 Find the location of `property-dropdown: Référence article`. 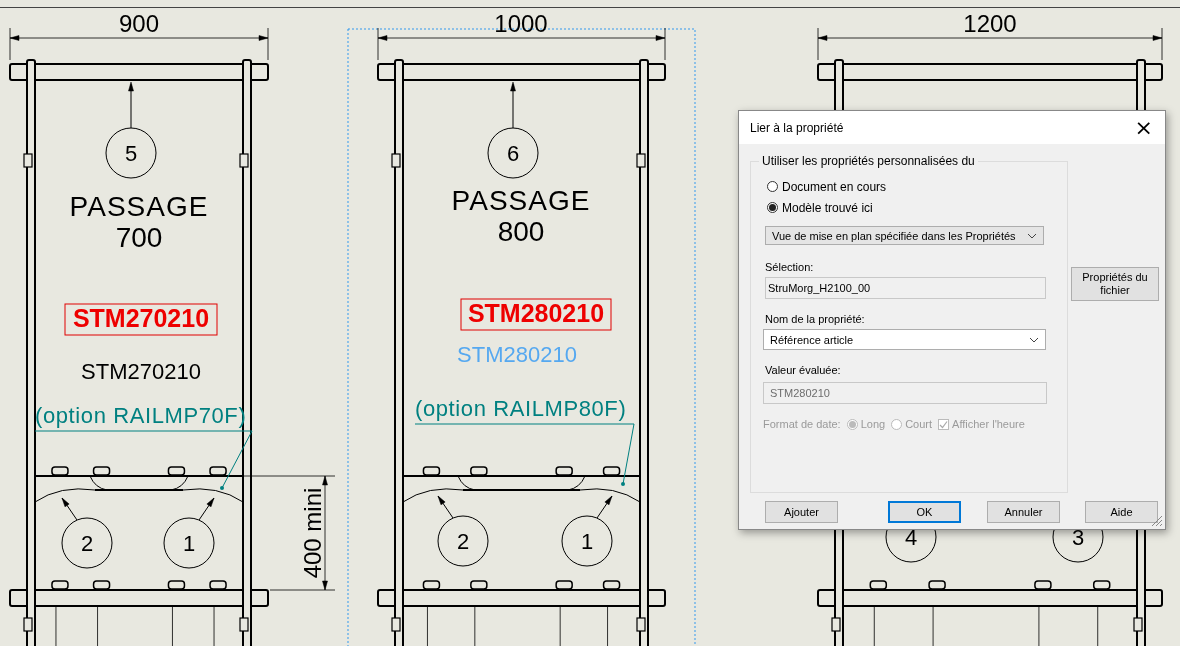

property-dropdown: Référence article is located at coordinates (904, 339).